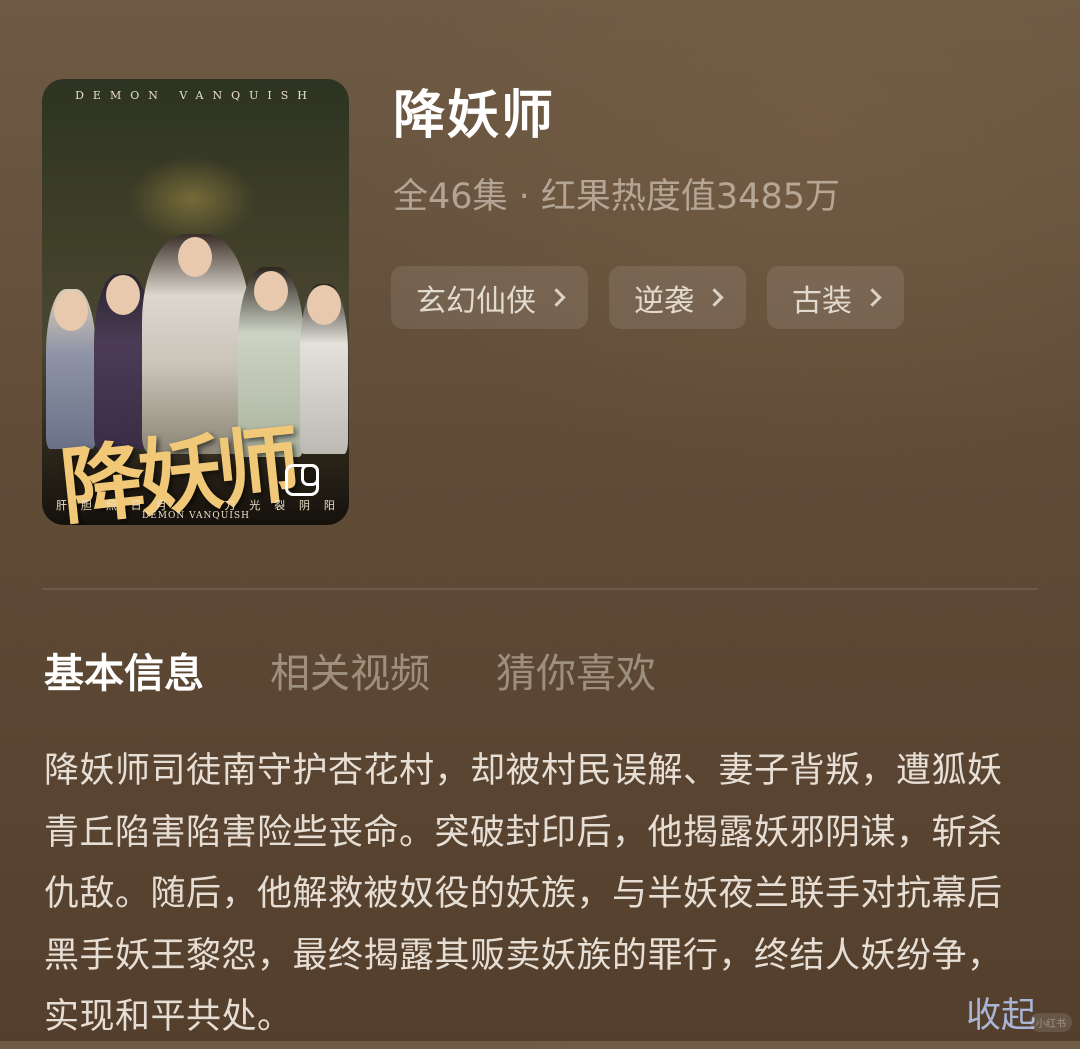 This screenshot has height=1049, width=1080. I want to click on tag-button: 玄幻仙侠, so click(489, 297).